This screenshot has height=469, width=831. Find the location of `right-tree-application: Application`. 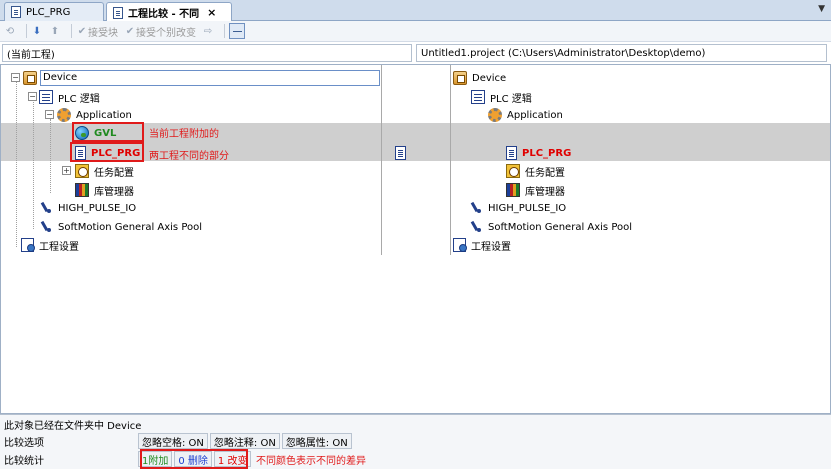

right-tree-application: Application is located at coordinates (526, 115).